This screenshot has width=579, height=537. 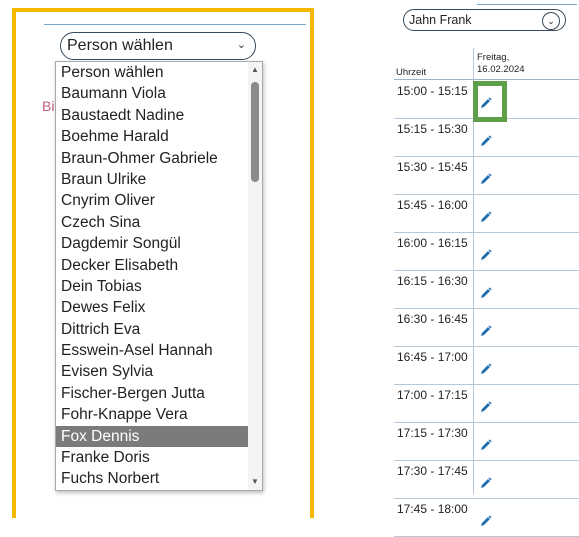 What do you see at coordinates (152, 222) in the screenshot?
I see `dropdown-option: Czech Sina` at bounding box center [152, 222].